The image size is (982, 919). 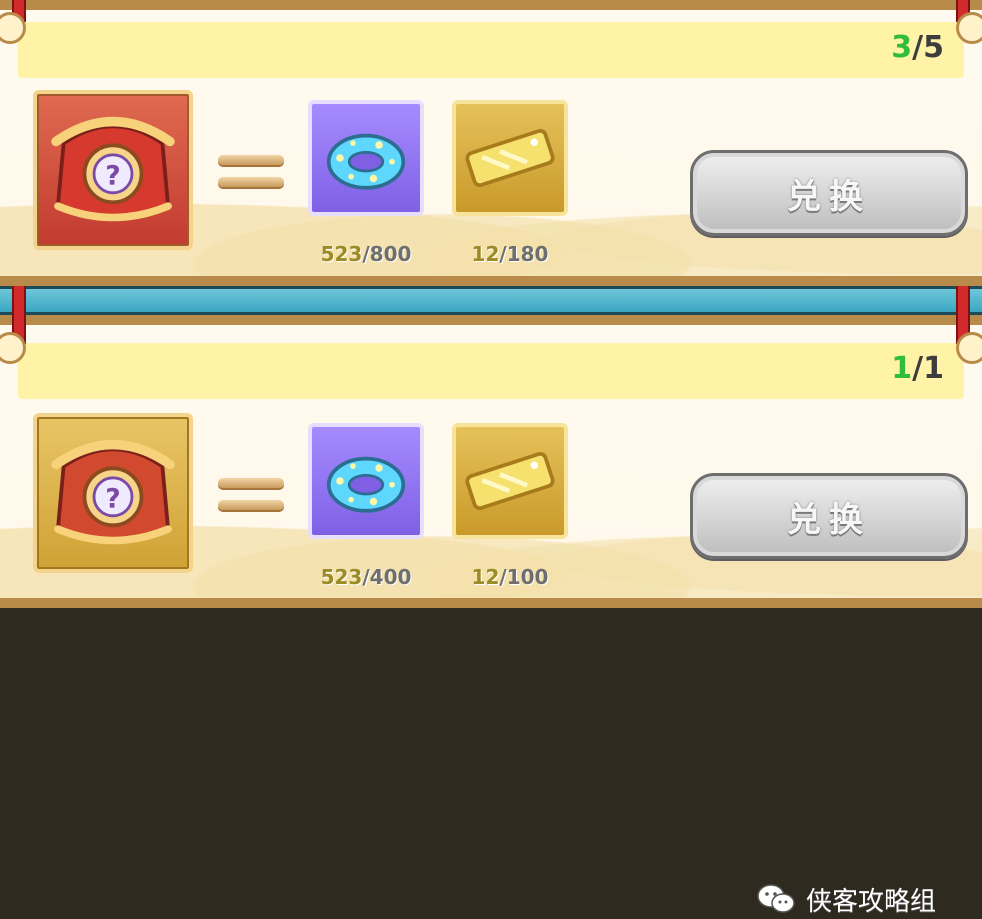 I want to click on progress-total: /1, so click(x=928, y=368).